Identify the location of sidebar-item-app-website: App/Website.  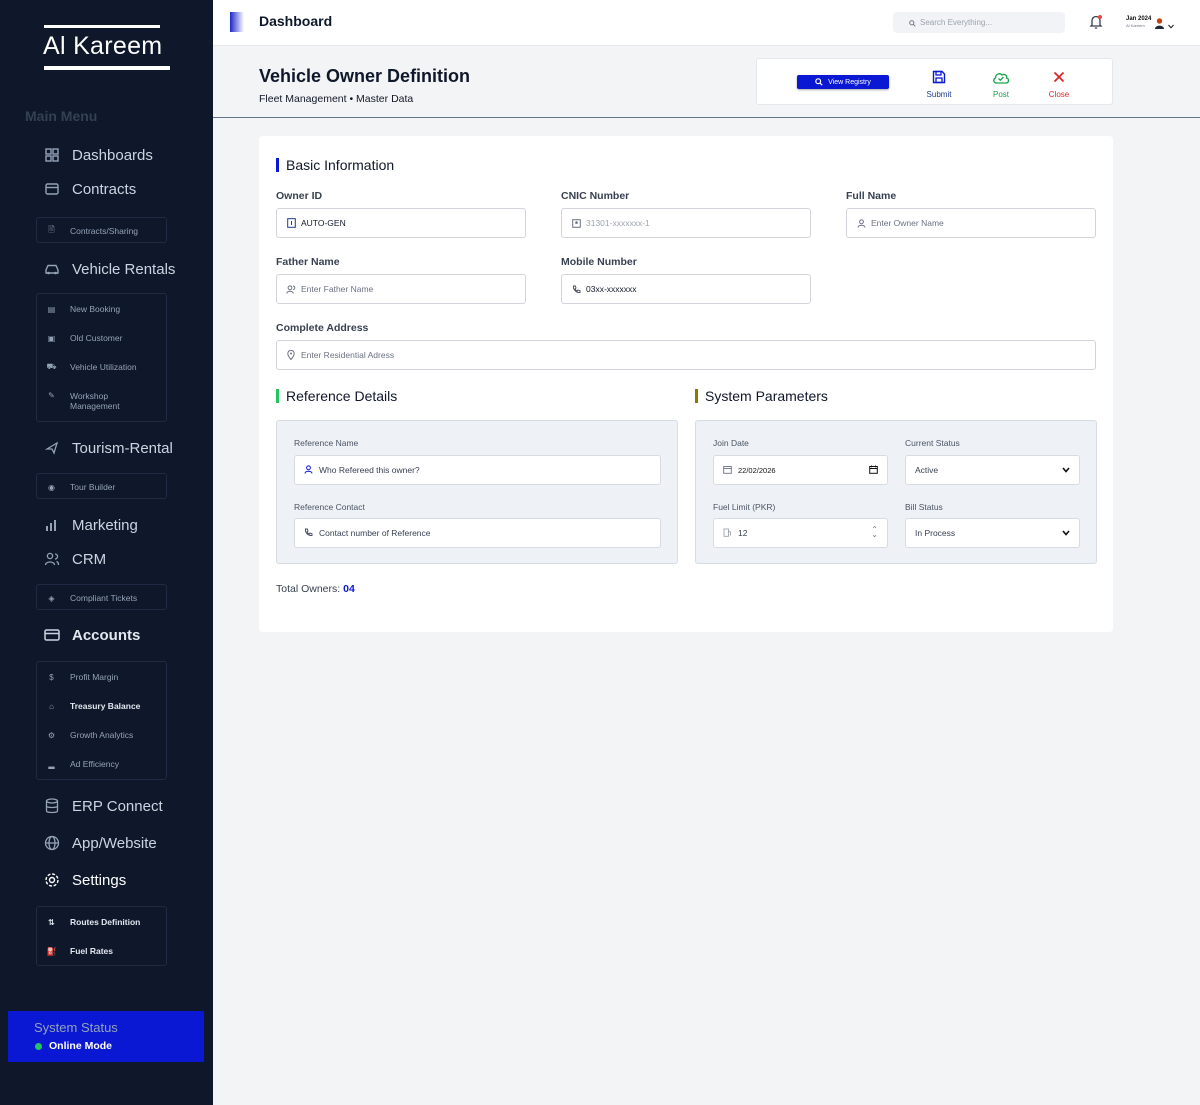
(100, 843).